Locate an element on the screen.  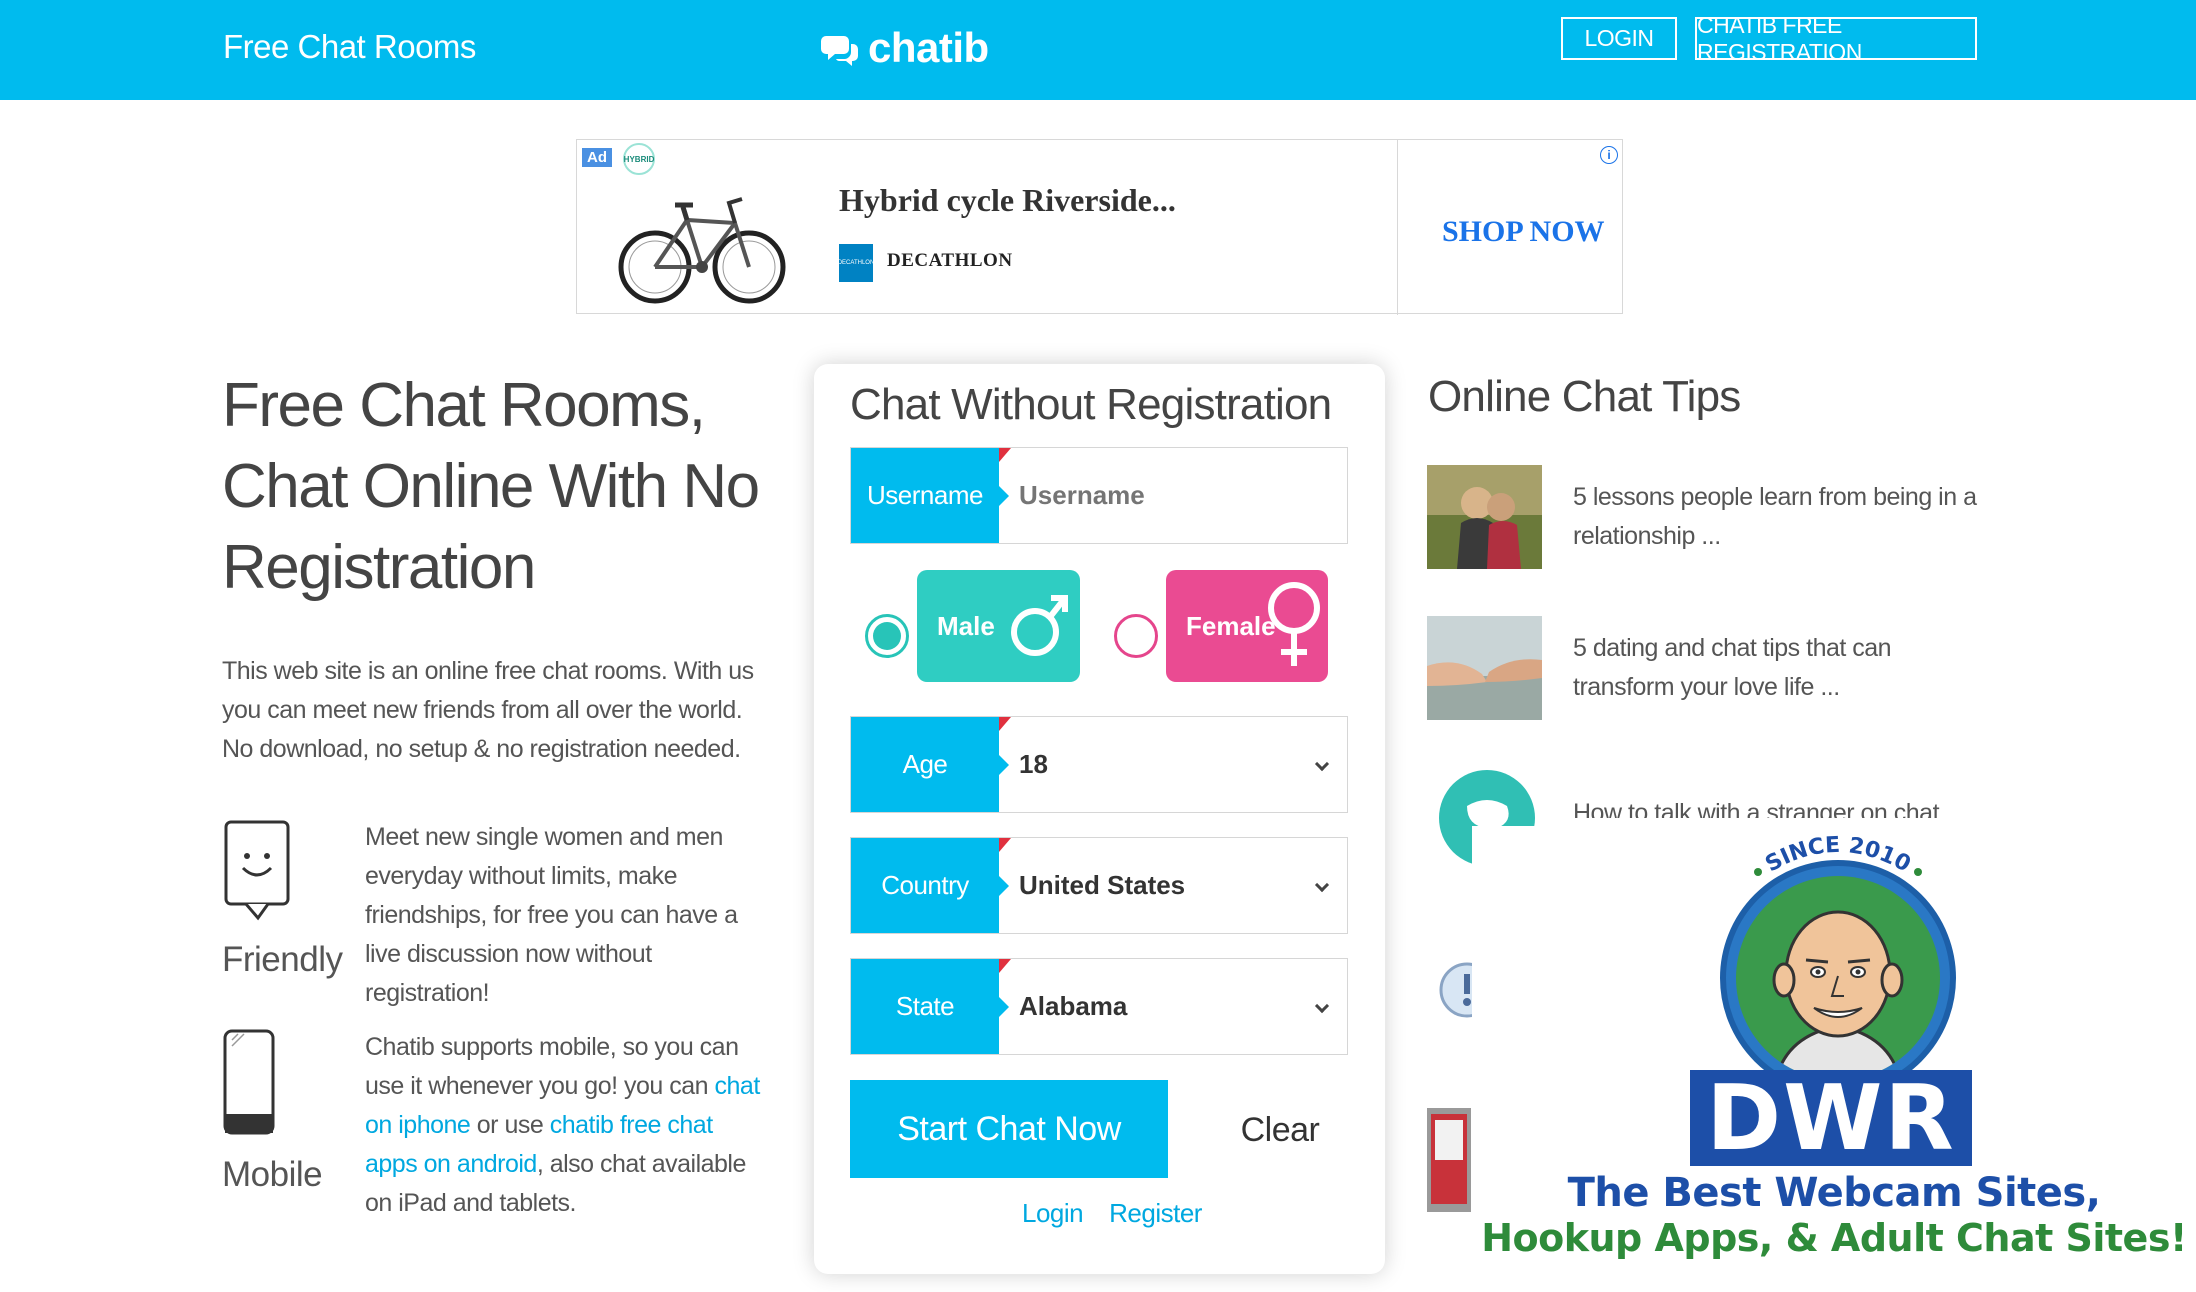
chat-bubbles-icon is located at coordinates (839, 51).